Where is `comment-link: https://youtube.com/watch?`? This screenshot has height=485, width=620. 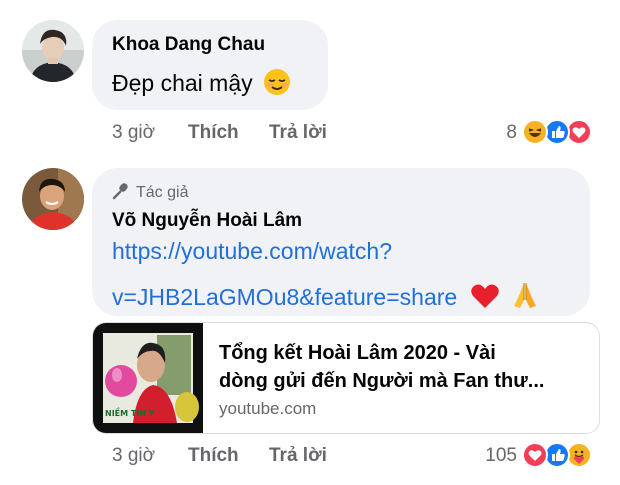 comment-link: https://youtube.com/watch? is located at coordinates (252, 251).